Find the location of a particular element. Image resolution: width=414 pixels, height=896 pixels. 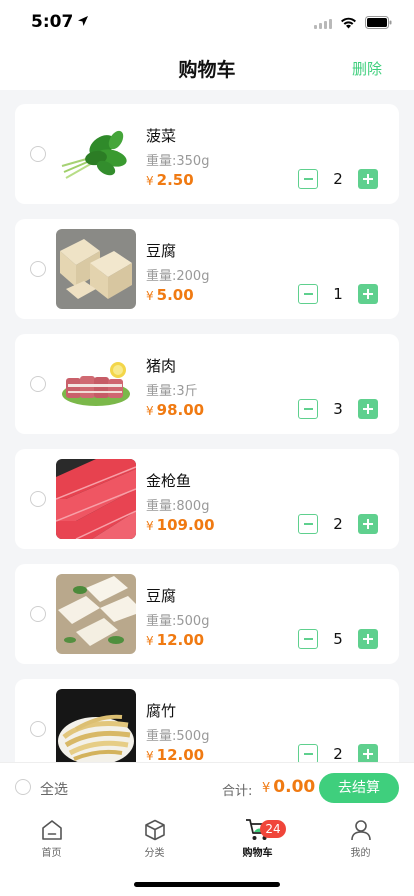

delete-button: 删除 is located at coordinates (367, 68).